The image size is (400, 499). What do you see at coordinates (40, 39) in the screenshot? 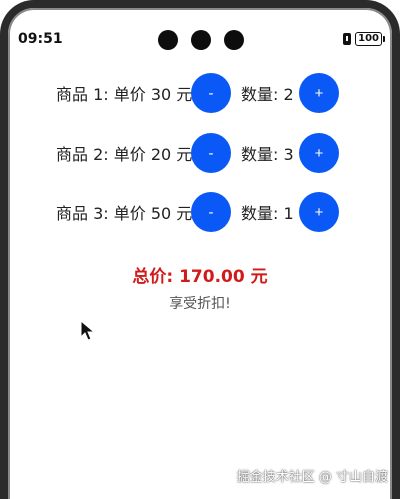
I see `status-time: 09:51` at bounding box center [40, 39].